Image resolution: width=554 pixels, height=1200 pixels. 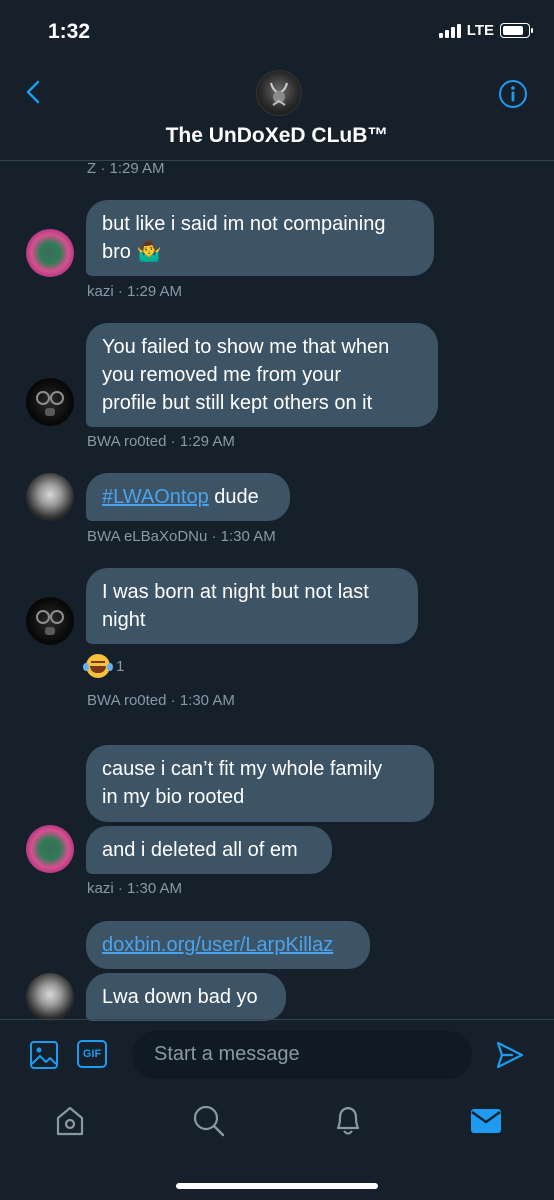 What do you see at coordinates (510, 1055) in the screenshot?
I see `send-icon` at bounding box center [510, 1055].